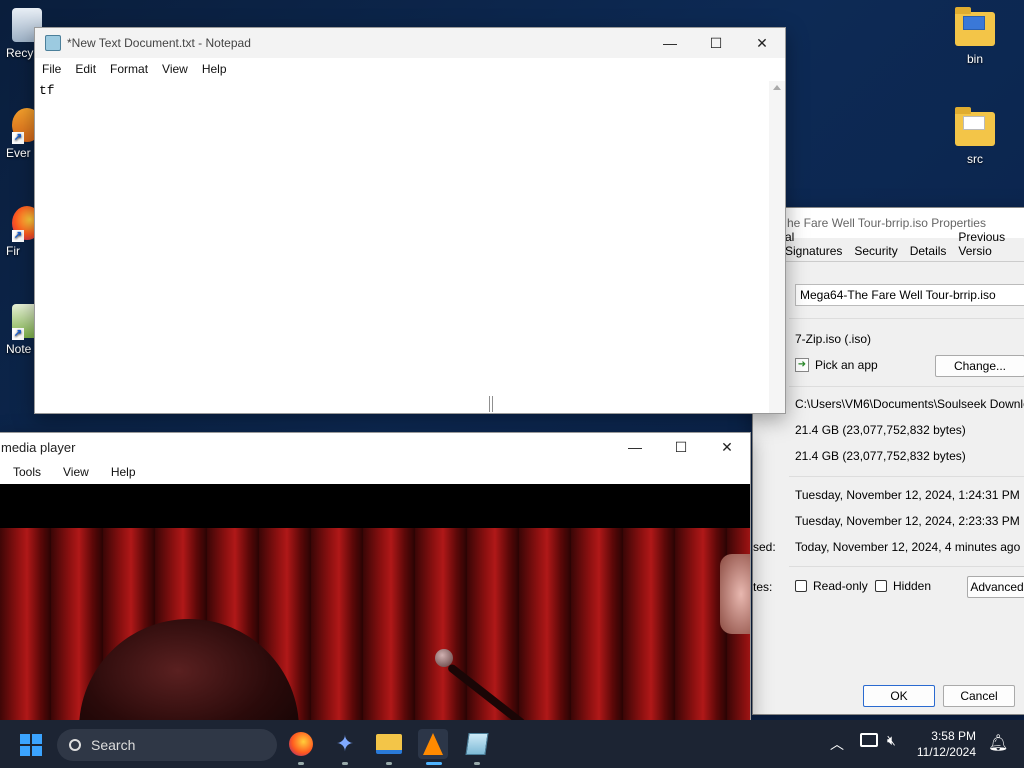 The image size is (1024, 768). Describe the element at coordinates (85, 69) in the screenshot. I see `menu-edit: Edit` at that location.